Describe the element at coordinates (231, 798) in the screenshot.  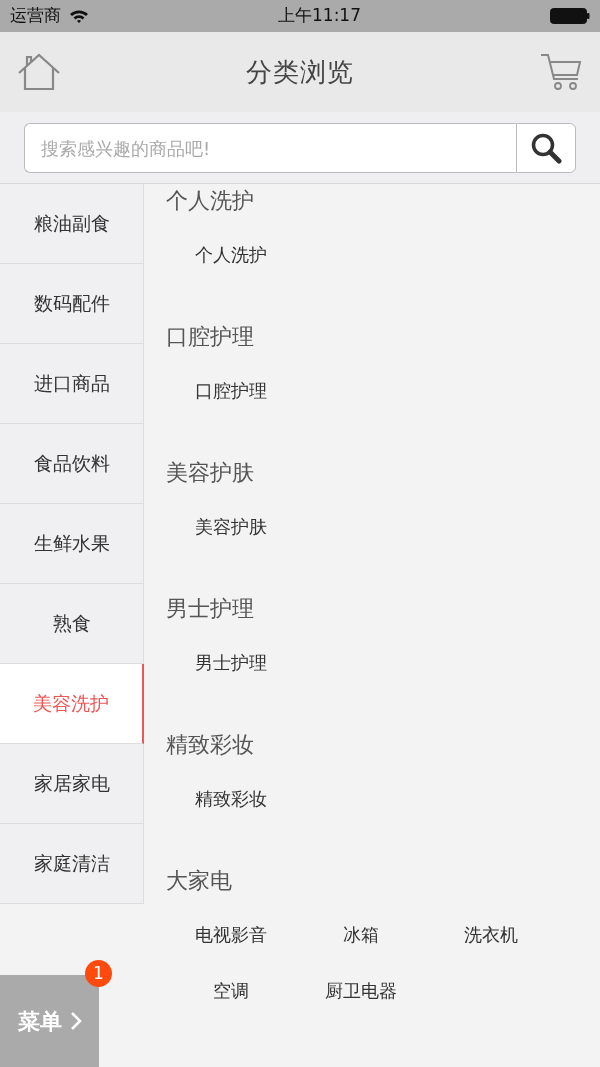
I see `subcategory-link: 精致彩妆` at that location.